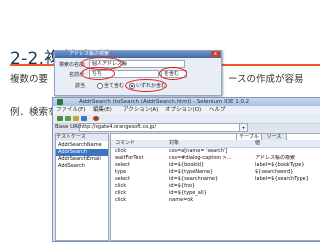 Image resolution: width=320 pixels, height=242 pixels. Describe the element at coordinates (282, 179) in the screenshot. I see `cell-value: label=${searchType}` at that location.